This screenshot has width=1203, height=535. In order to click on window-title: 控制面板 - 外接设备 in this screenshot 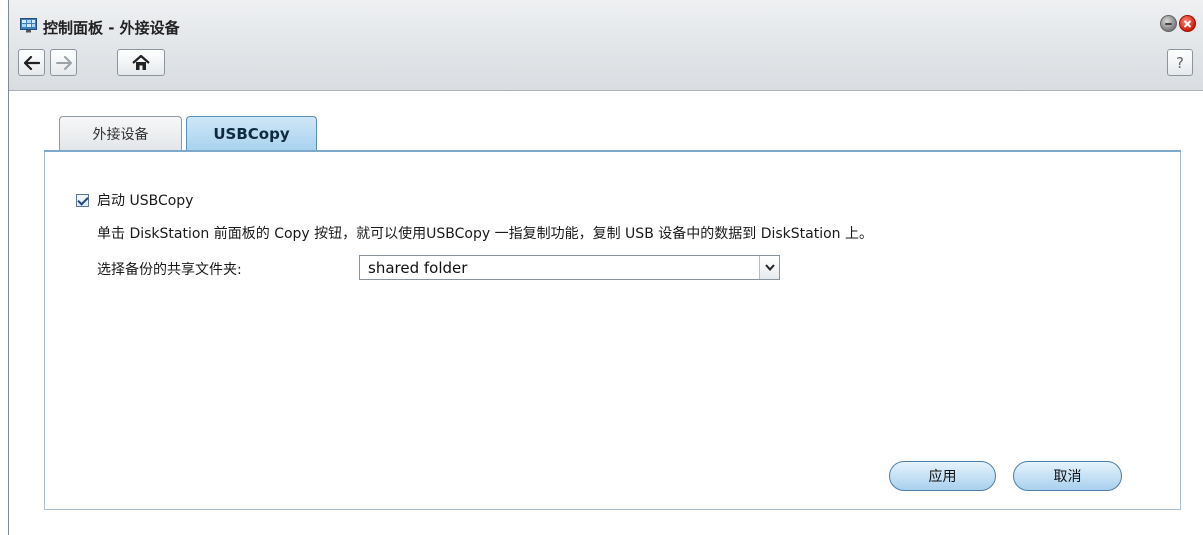, I will do `click(111, 28)`.